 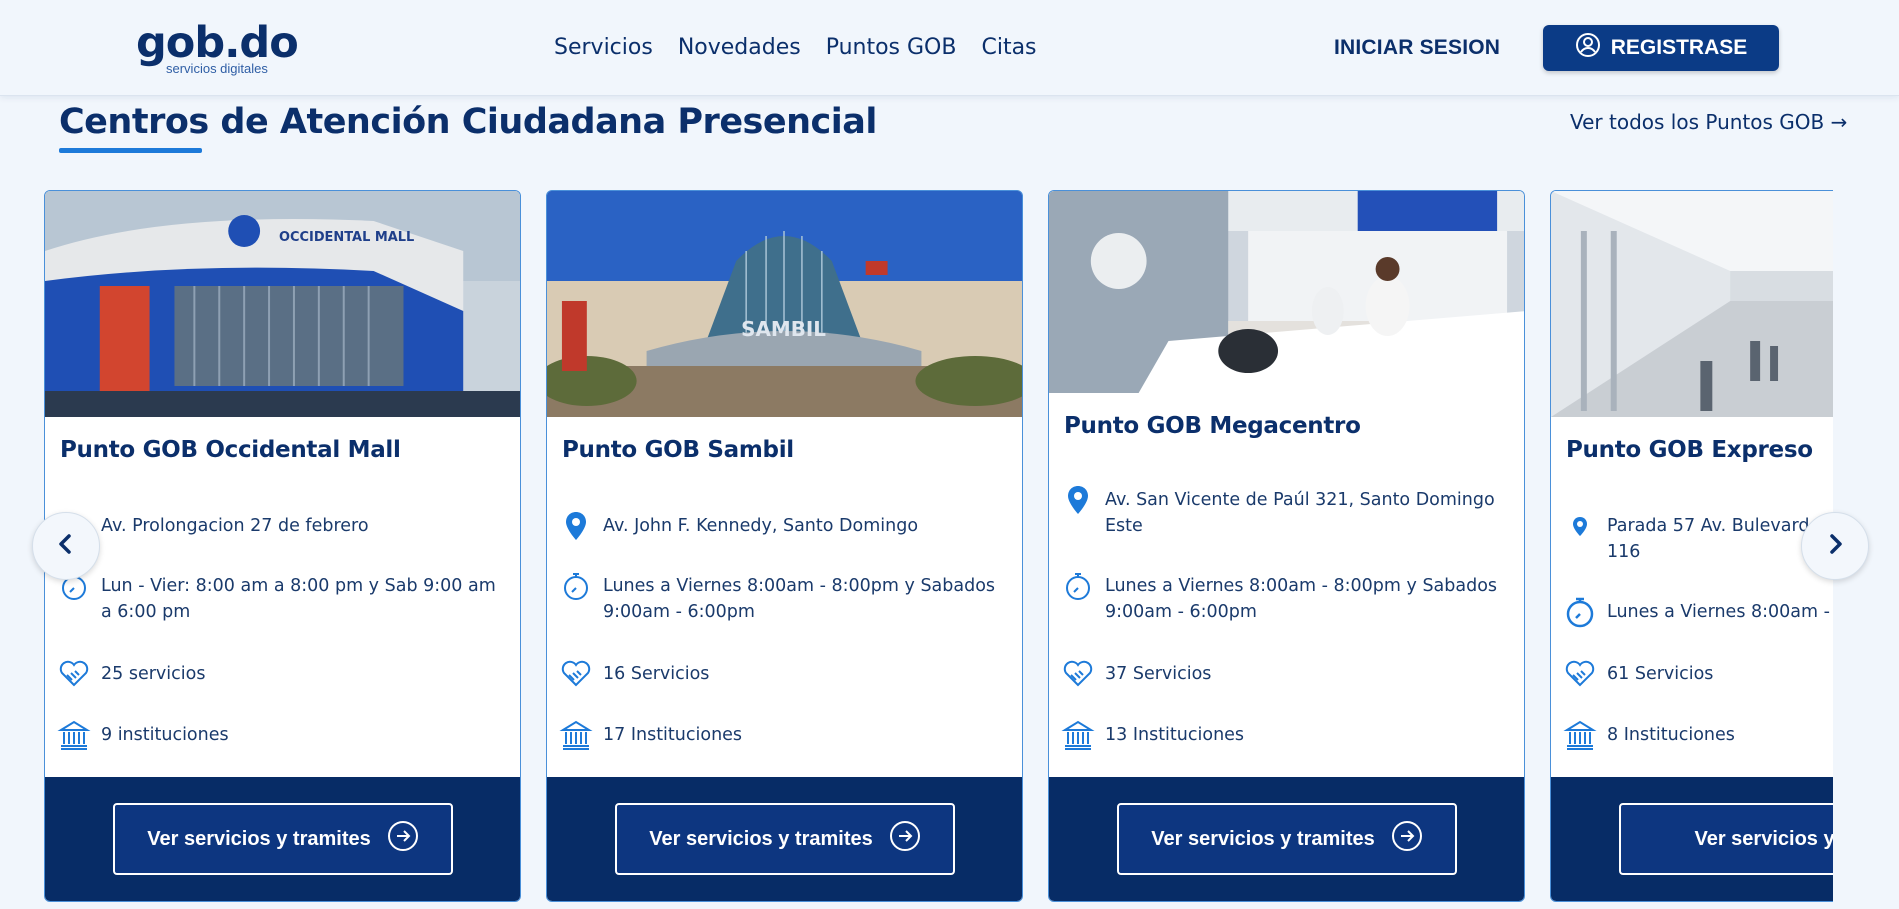 What do you see at coordinates (808, 48) in the screenshot?
I see `main-nav: Servicios Novedades Puntos GOB Citas` at bounding box center [808, 48].